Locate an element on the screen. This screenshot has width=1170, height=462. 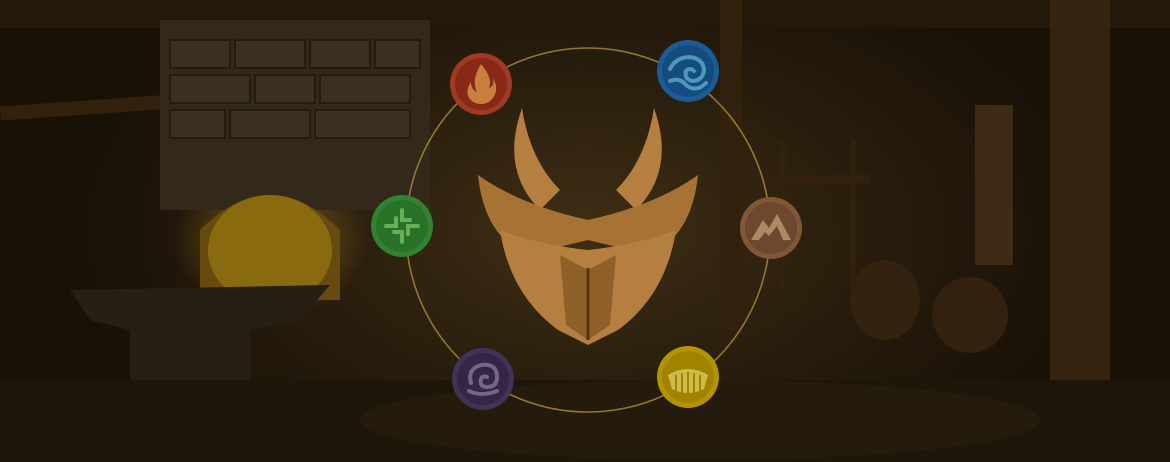
life-icon is located at coordinates (402, 226).